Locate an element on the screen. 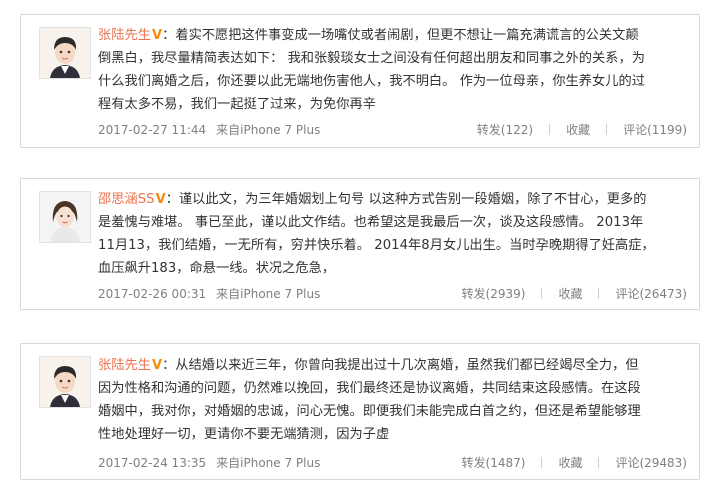 Image resolution: width=719 pixels, height=490 pixels. post-time: 2017-02-27 11:44 is located at coordinates (152, 130).